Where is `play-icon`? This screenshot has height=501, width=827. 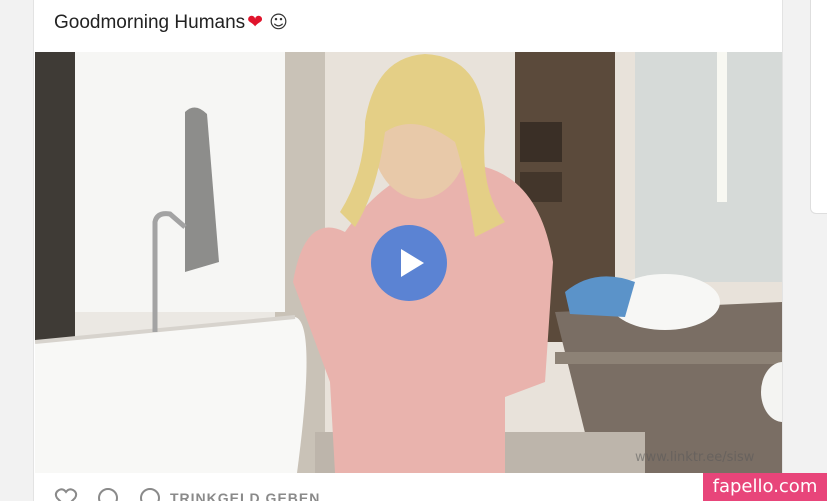 play-icon is located at coordinates (412, 263).